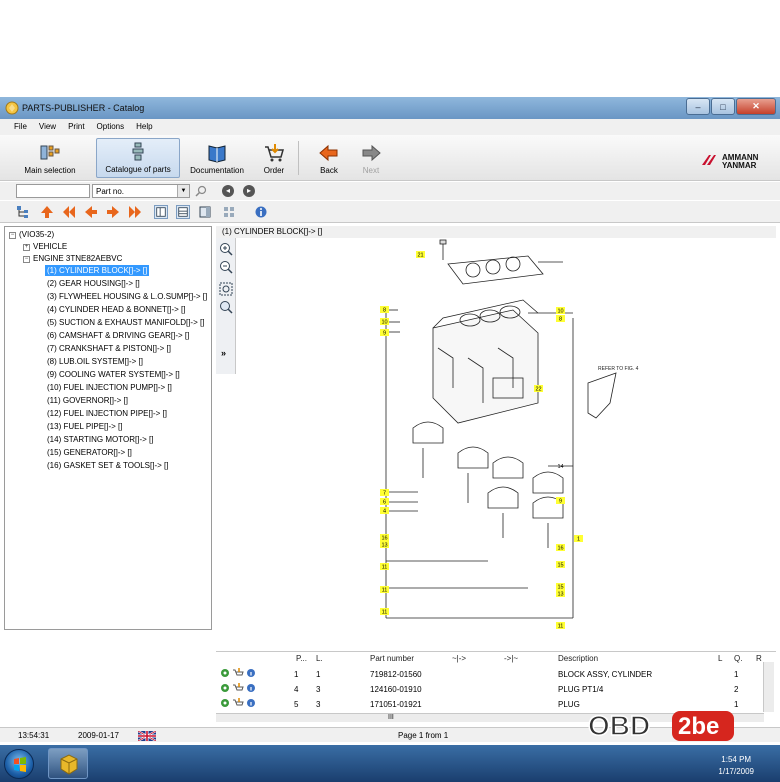  I want to click on page-view-icon, so click(205, 212).